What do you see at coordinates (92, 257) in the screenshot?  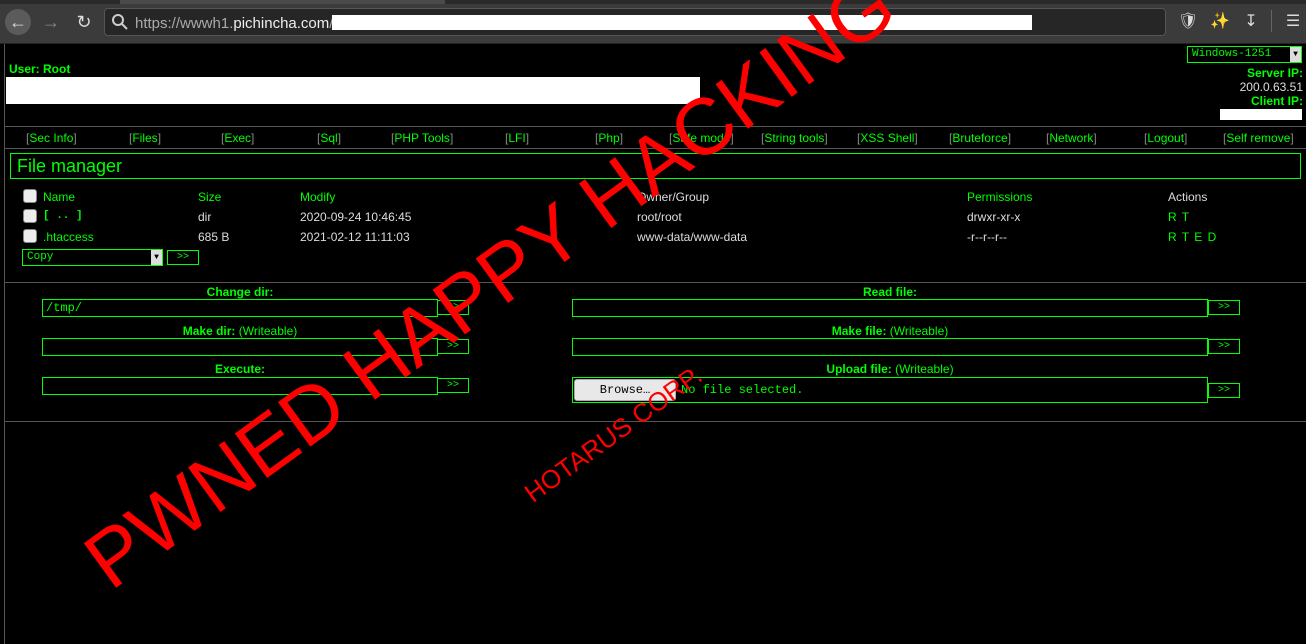 I see `bulk-action-select: Copy ▼` at bounding box center [92, 257].